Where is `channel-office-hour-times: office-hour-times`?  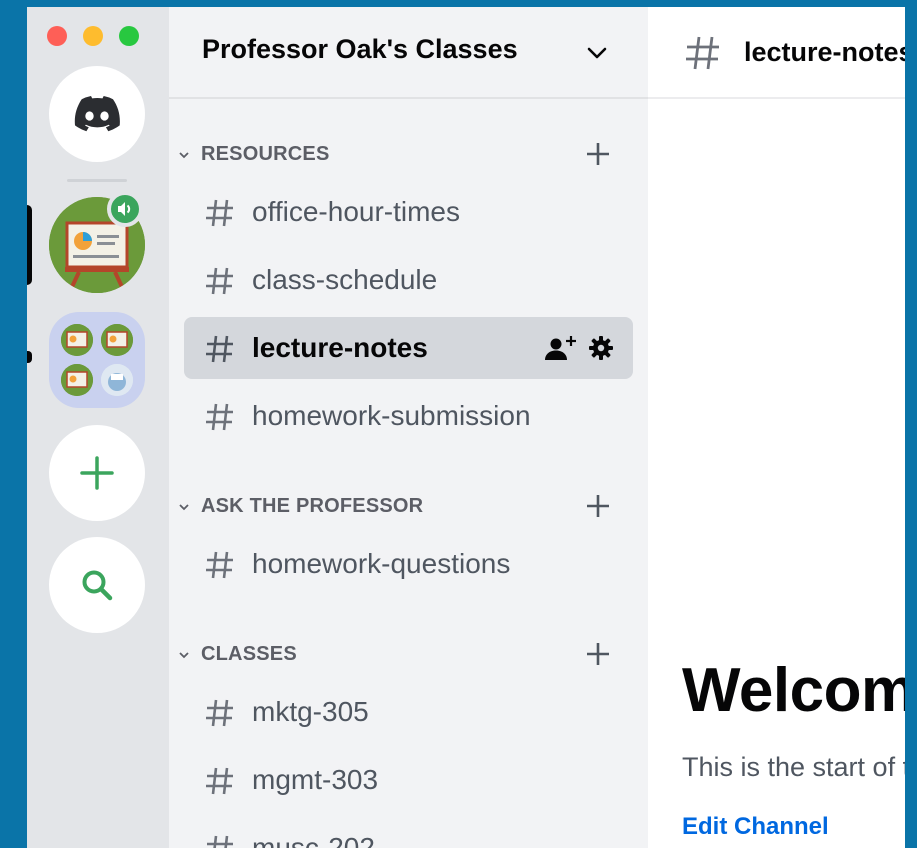 channel-office-hour-times: office-hour-times is located at coordinates (408, 212).